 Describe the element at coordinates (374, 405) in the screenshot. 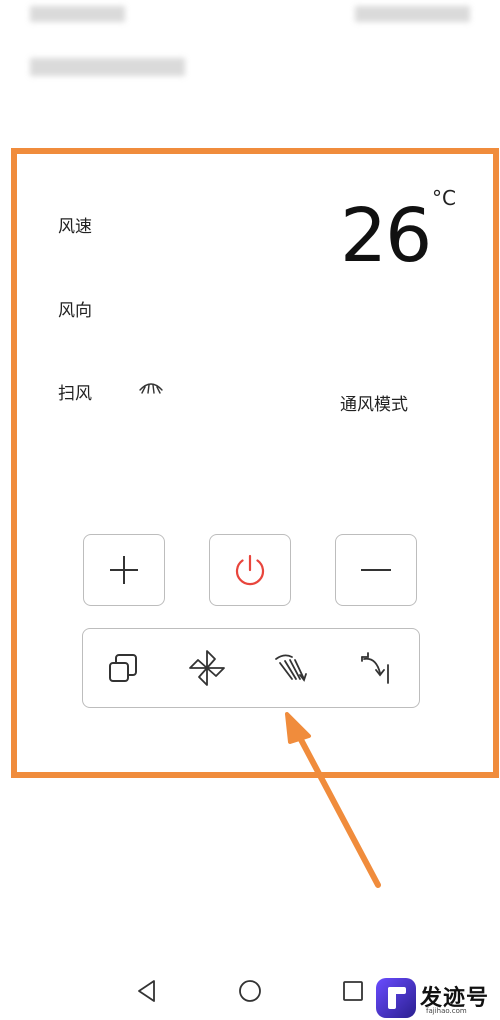

I see `mode-label: 通风模式` at that location.